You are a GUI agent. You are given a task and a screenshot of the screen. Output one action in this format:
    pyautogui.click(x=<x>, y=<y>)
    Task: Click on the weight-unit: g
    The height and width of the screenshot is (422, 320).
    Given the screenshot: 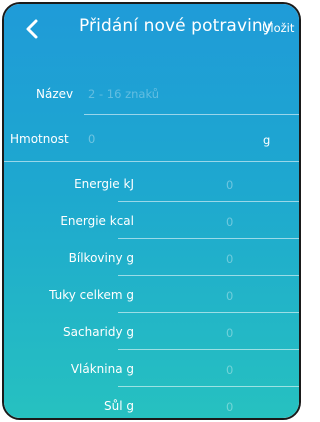 What is the action you would take?
    pyautogui.click(x=267, y=140)
    